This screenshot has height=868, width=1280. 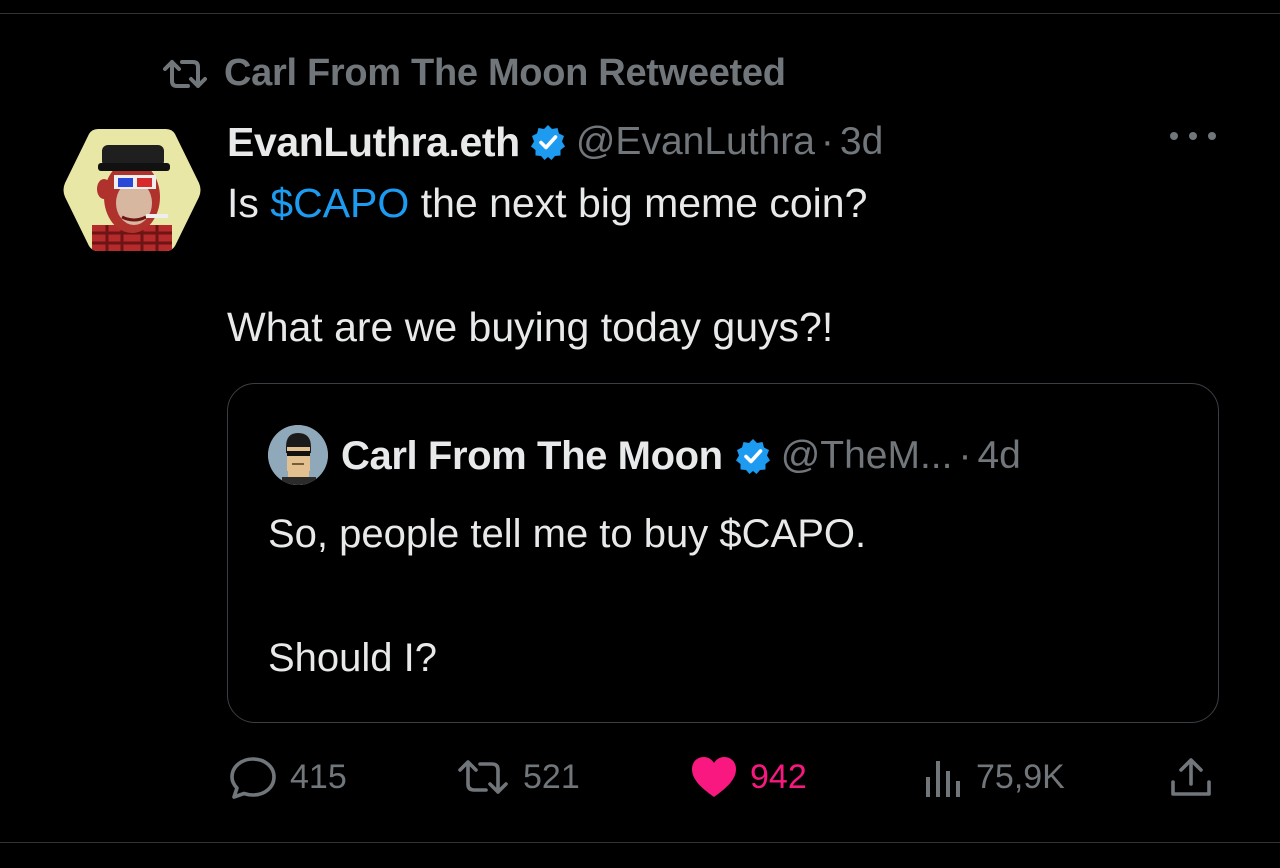 I want to click on views-button: 75,9K, so click(x=993, y=777).